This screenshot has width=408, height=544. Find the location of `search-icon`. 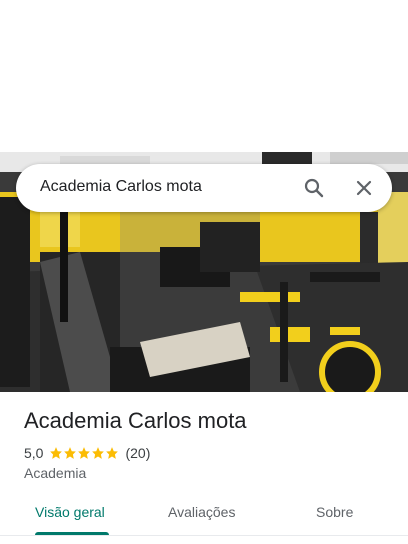

search-icon is located at coordinates (314, 188).